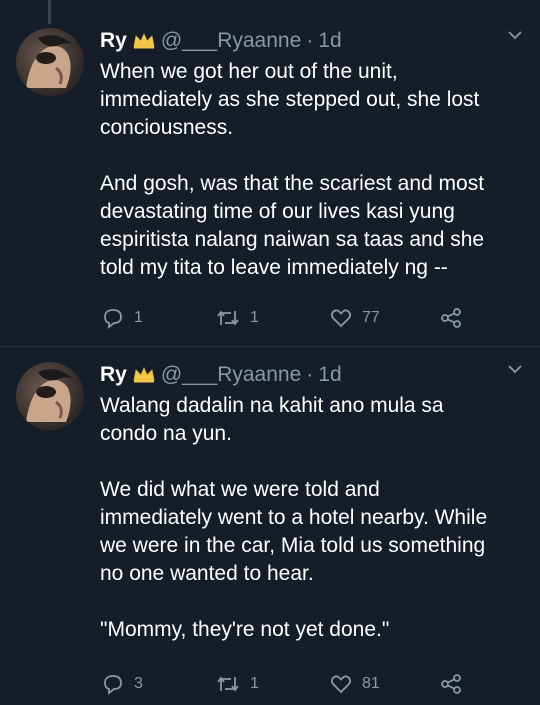  I want to click on tweet-divider, so click(270, 346).